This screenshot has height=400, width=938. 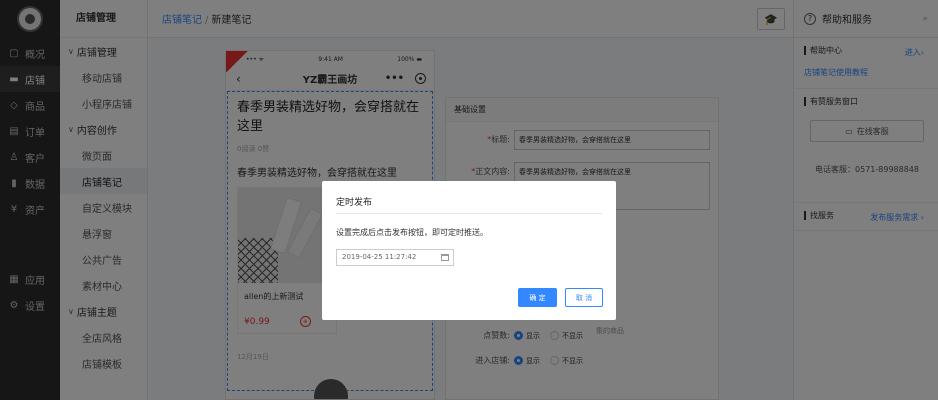 I want to click on datetime-value: 2019-04-25 11:27:42, so click(x=379, y=257).